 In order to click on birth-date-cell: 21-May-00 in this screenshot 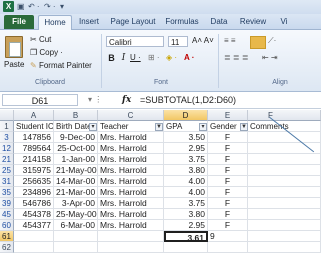, I will do `click(76, 170)`.